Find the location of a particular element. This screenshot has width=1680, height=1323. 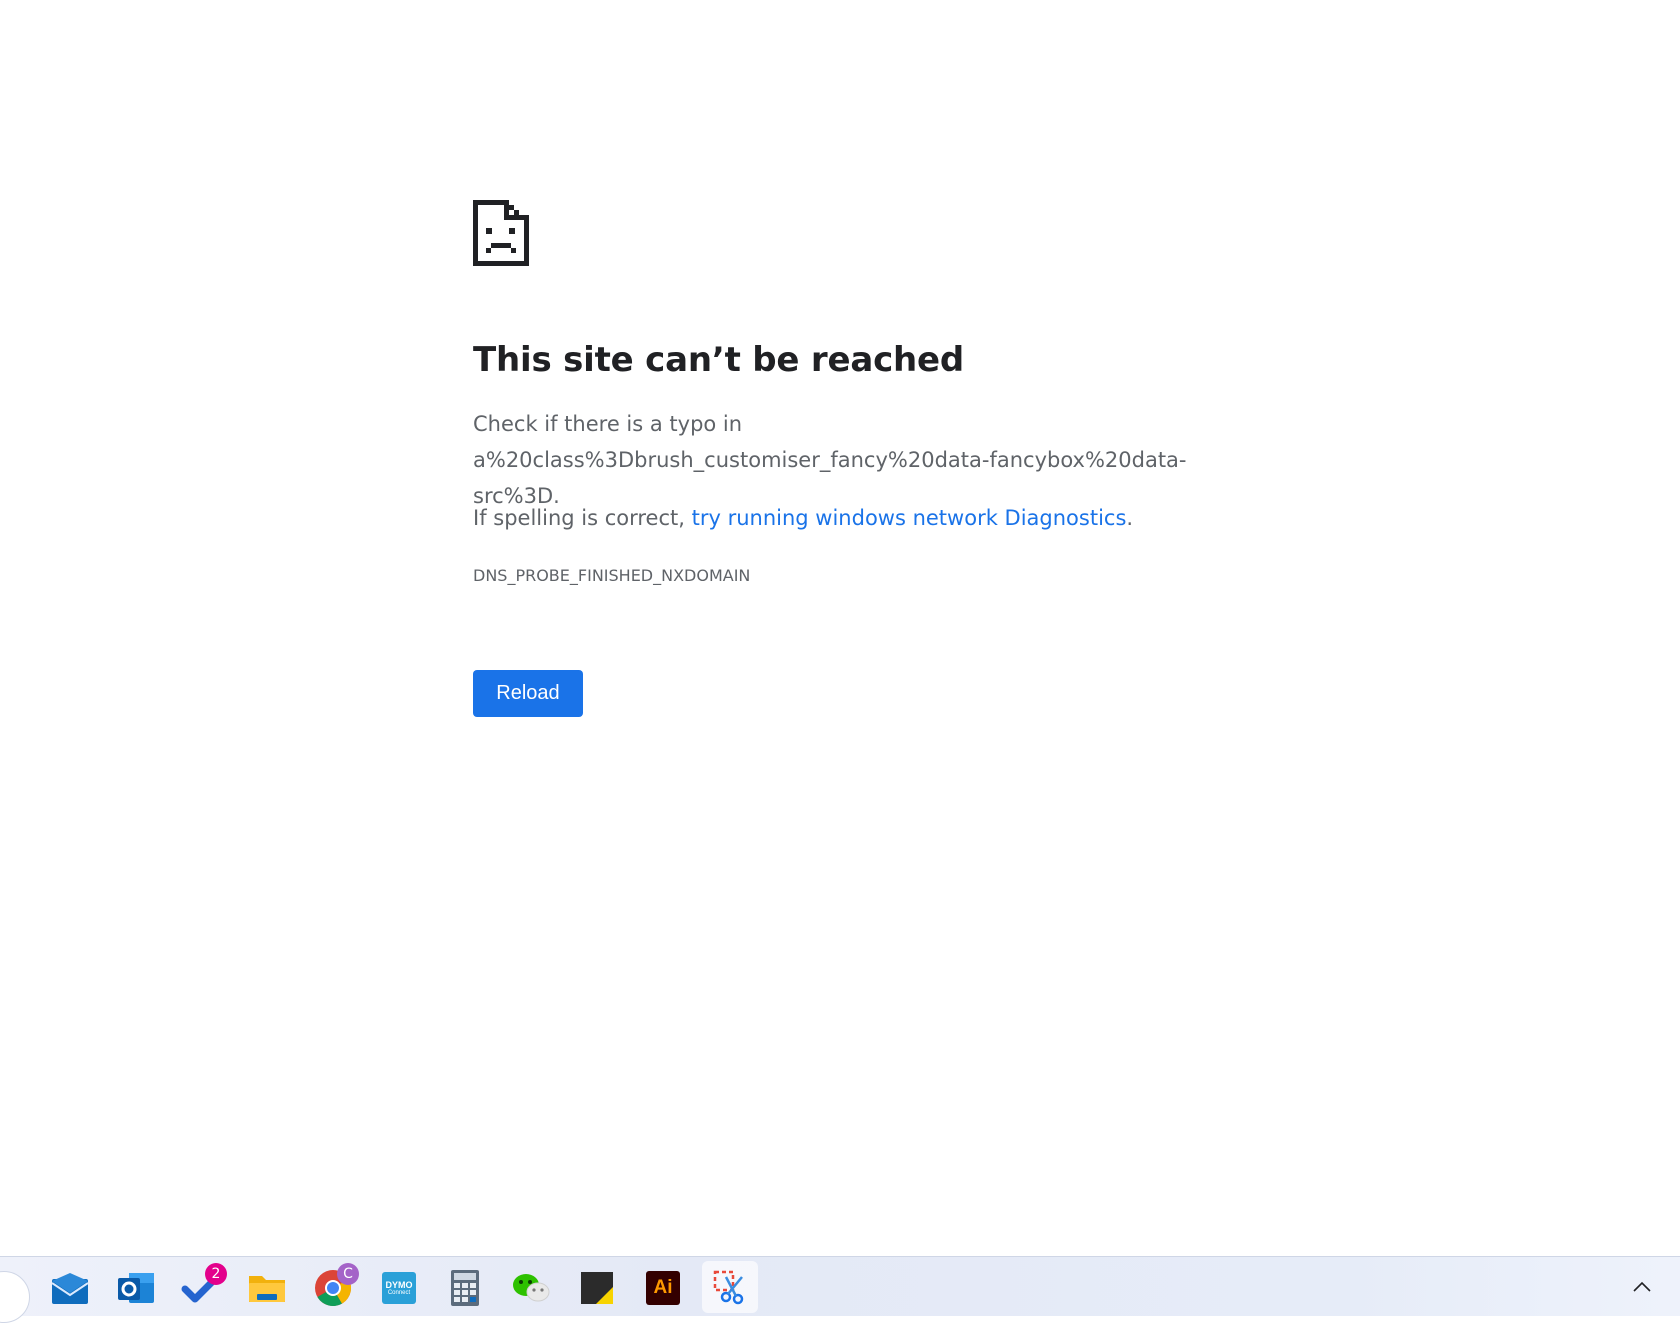

todo-badge: 2 is located at coordinates (216, 1274).